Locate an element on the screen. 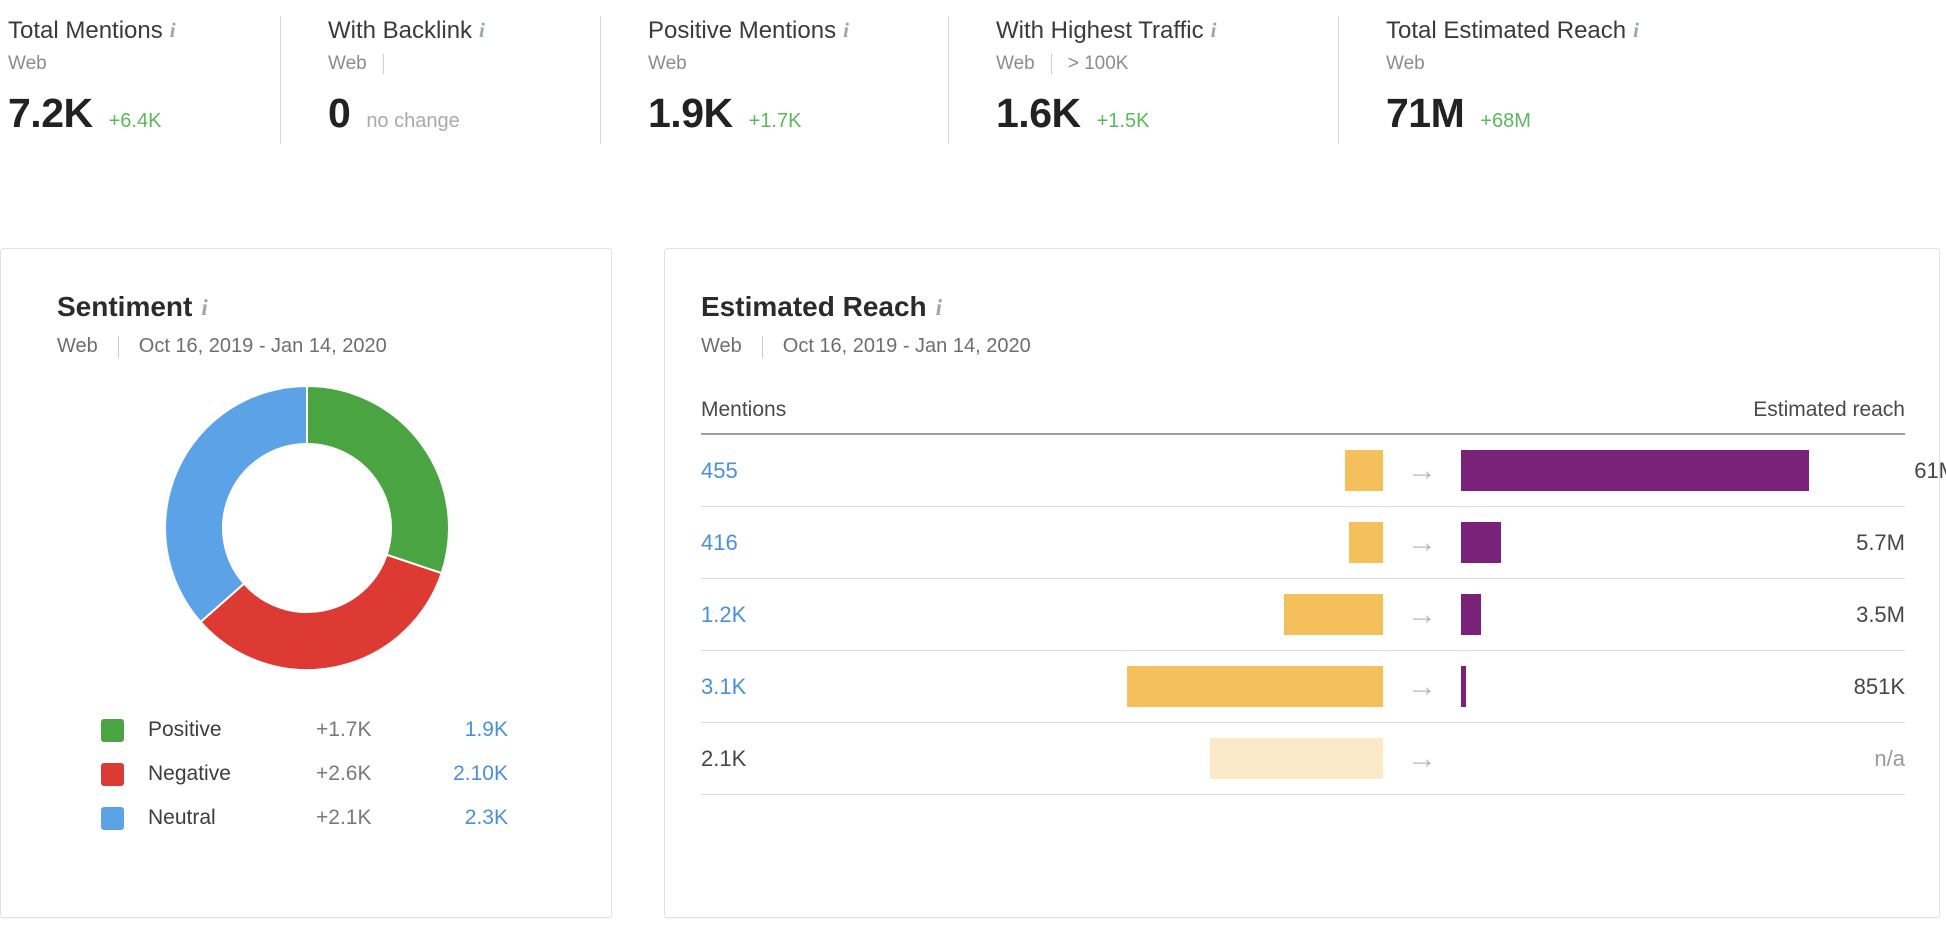 This screenshot has width=1946, height=938. kpi-card-with-backlink: With Backlink i Web 0 no change is located at coordinates (440, 77).